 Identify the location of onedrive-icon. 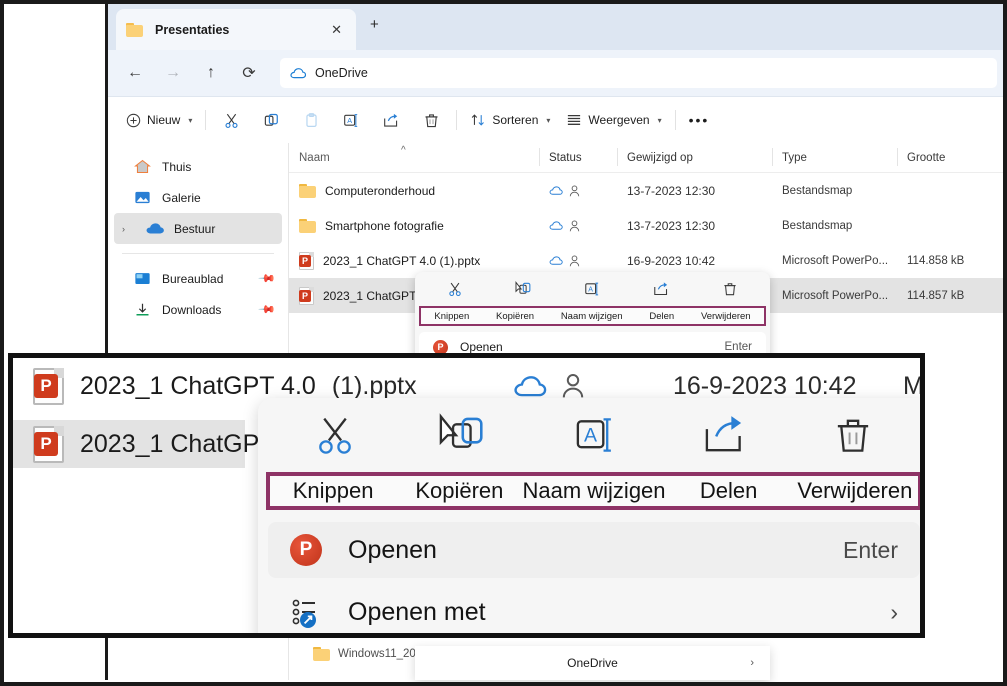
(155, 228).